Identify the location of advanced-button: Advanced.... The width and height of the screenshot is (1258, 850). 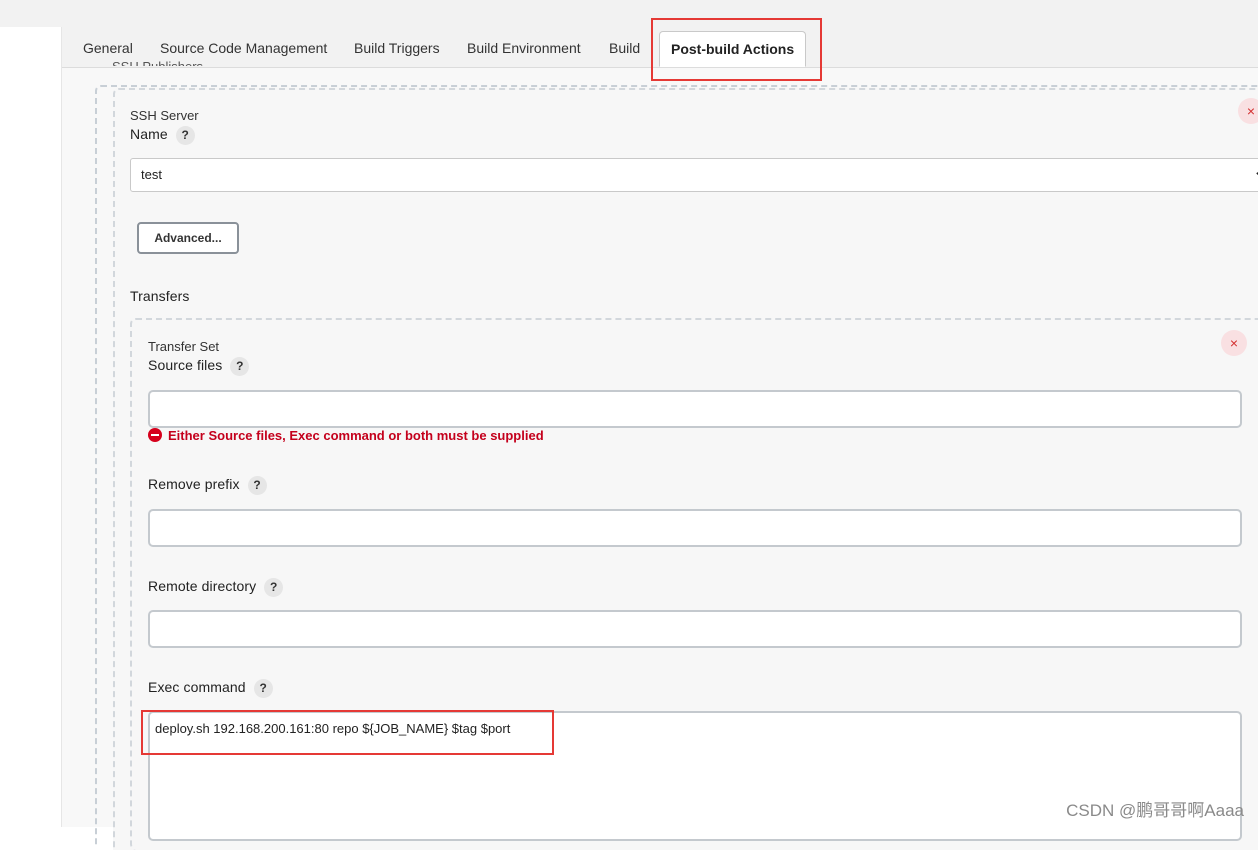
(188, 238).